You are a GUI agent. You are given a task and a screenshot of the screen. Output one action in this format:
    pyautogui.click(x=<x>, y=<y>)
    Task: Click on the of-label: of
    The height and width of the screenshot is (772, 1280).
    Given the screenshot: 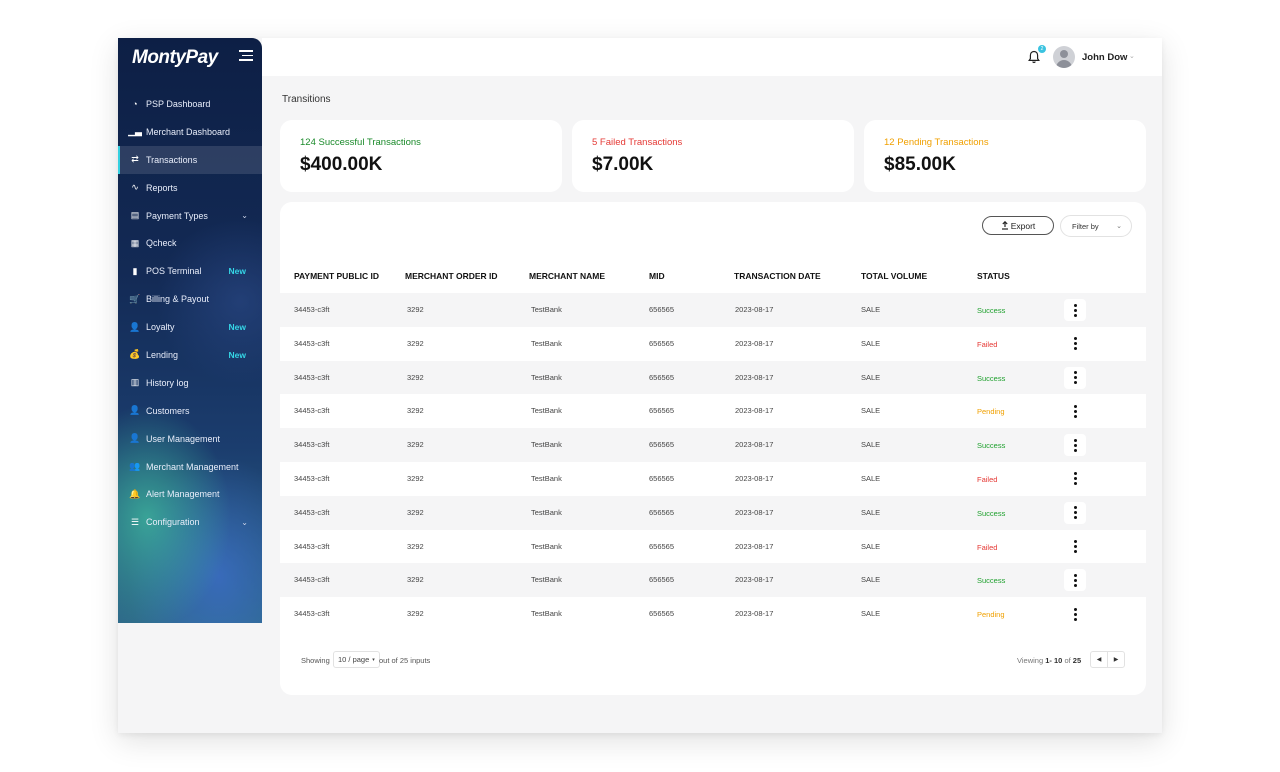 What is the action you would take?
    pyautogui.click(x=1067, y=660)
    